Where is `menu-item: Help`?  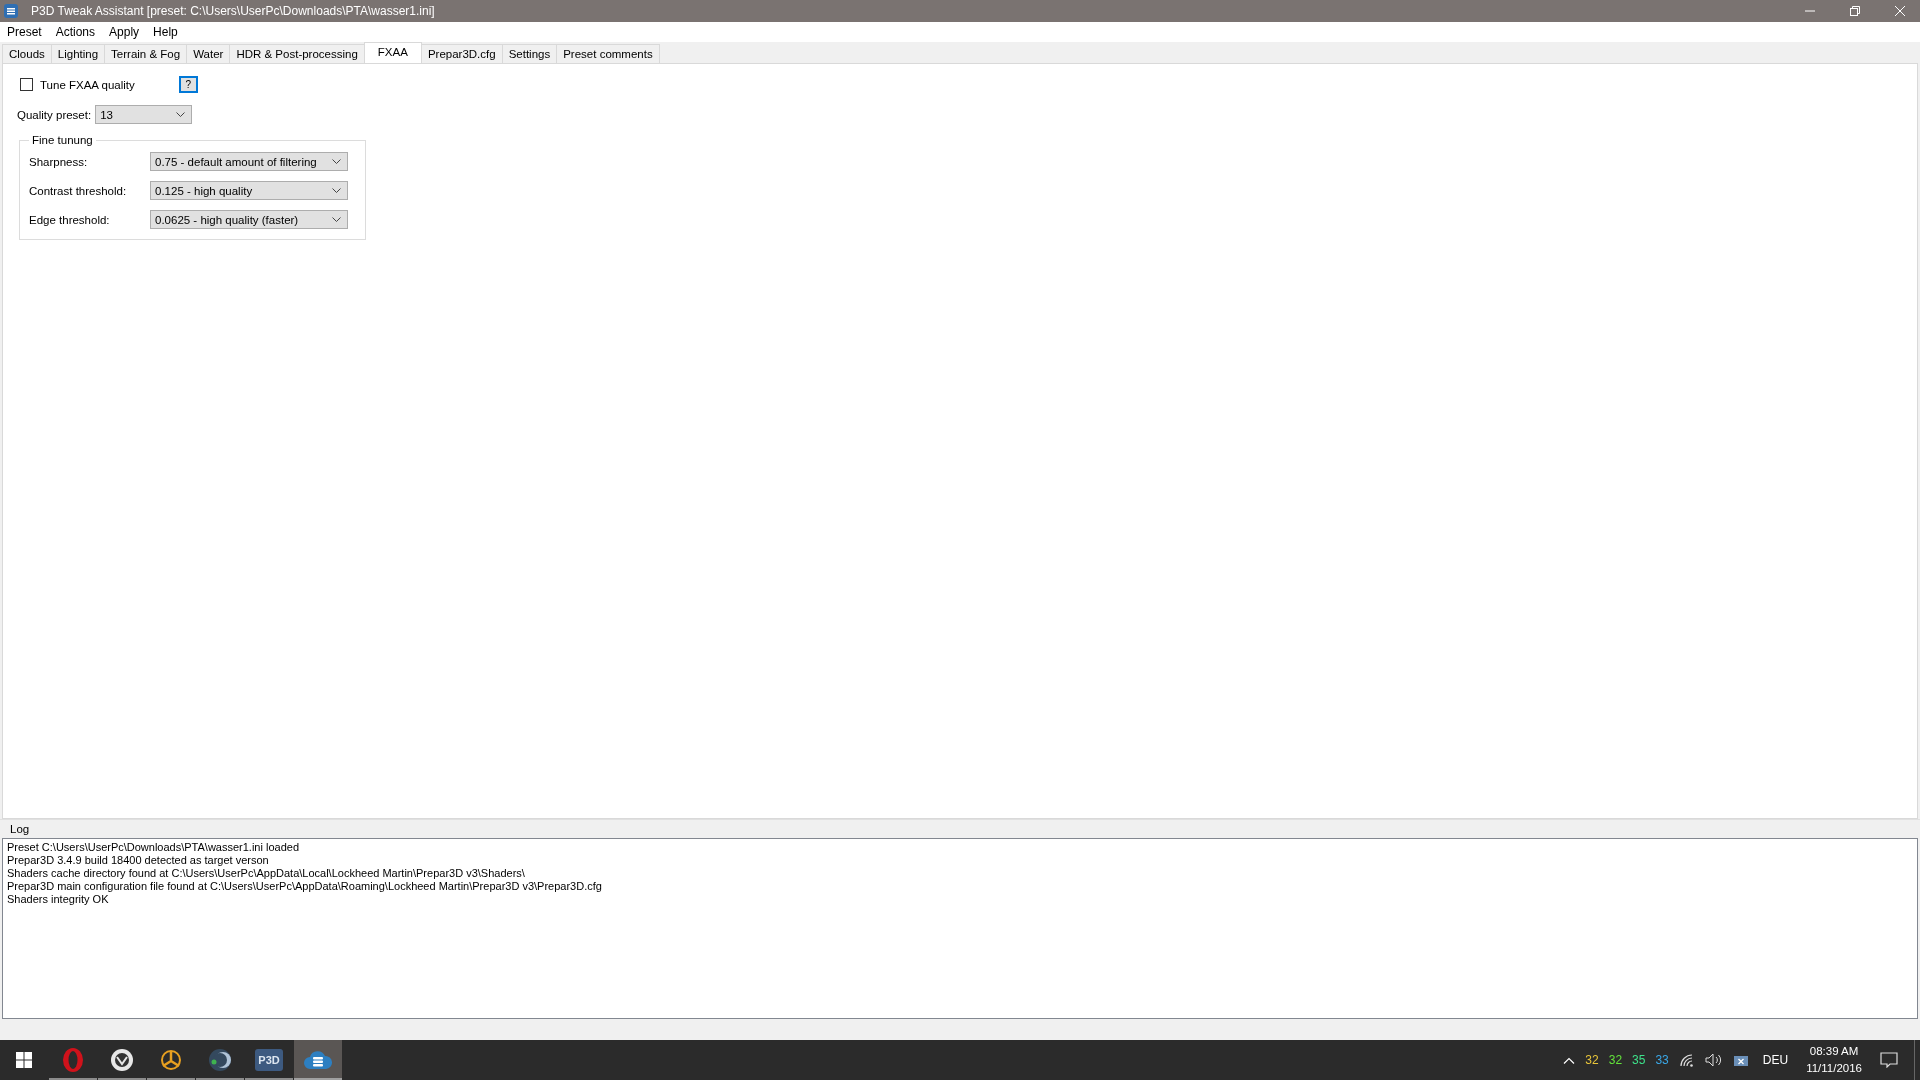 menu-item: Help is located at coordinates (165, 32).